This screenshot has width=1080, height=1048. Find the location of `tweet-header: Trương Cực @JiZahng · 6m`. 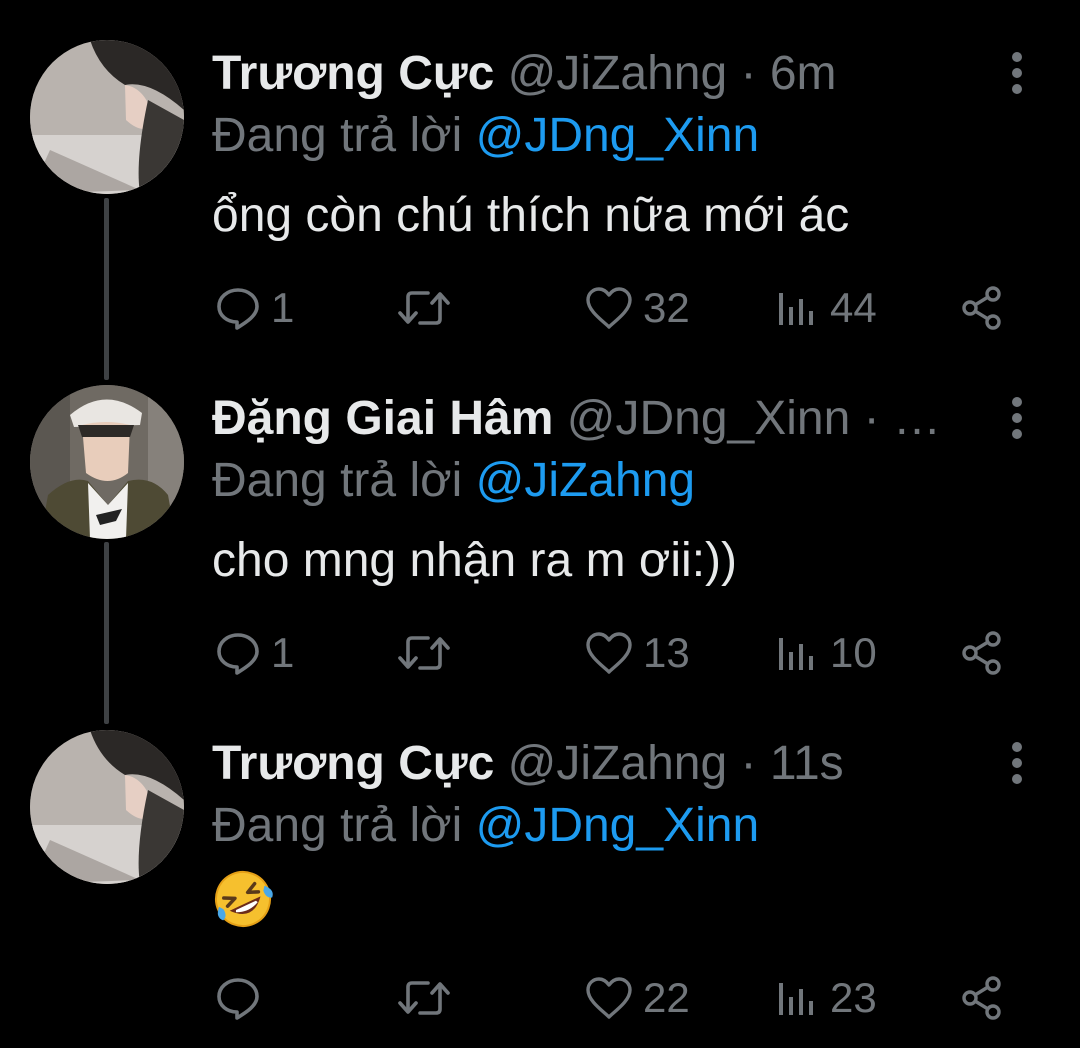

tweet-header: Trương Cực @JiZahng · 6m is located at coordinates (602, 74).